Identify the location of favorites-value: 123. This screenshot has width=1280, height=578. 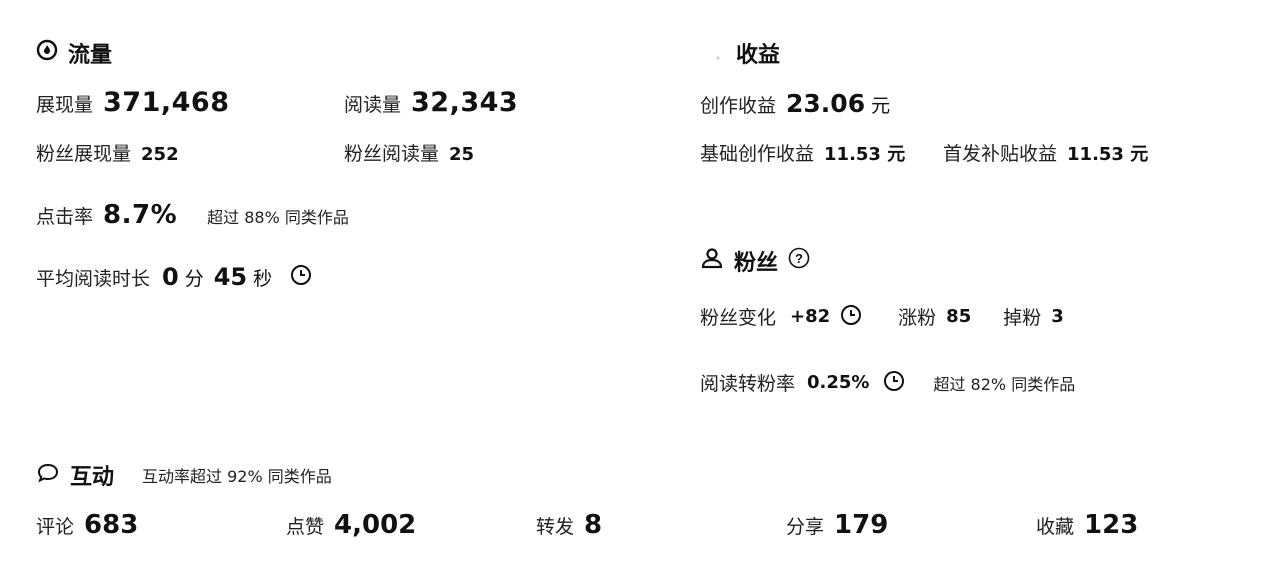
(1111, 525).